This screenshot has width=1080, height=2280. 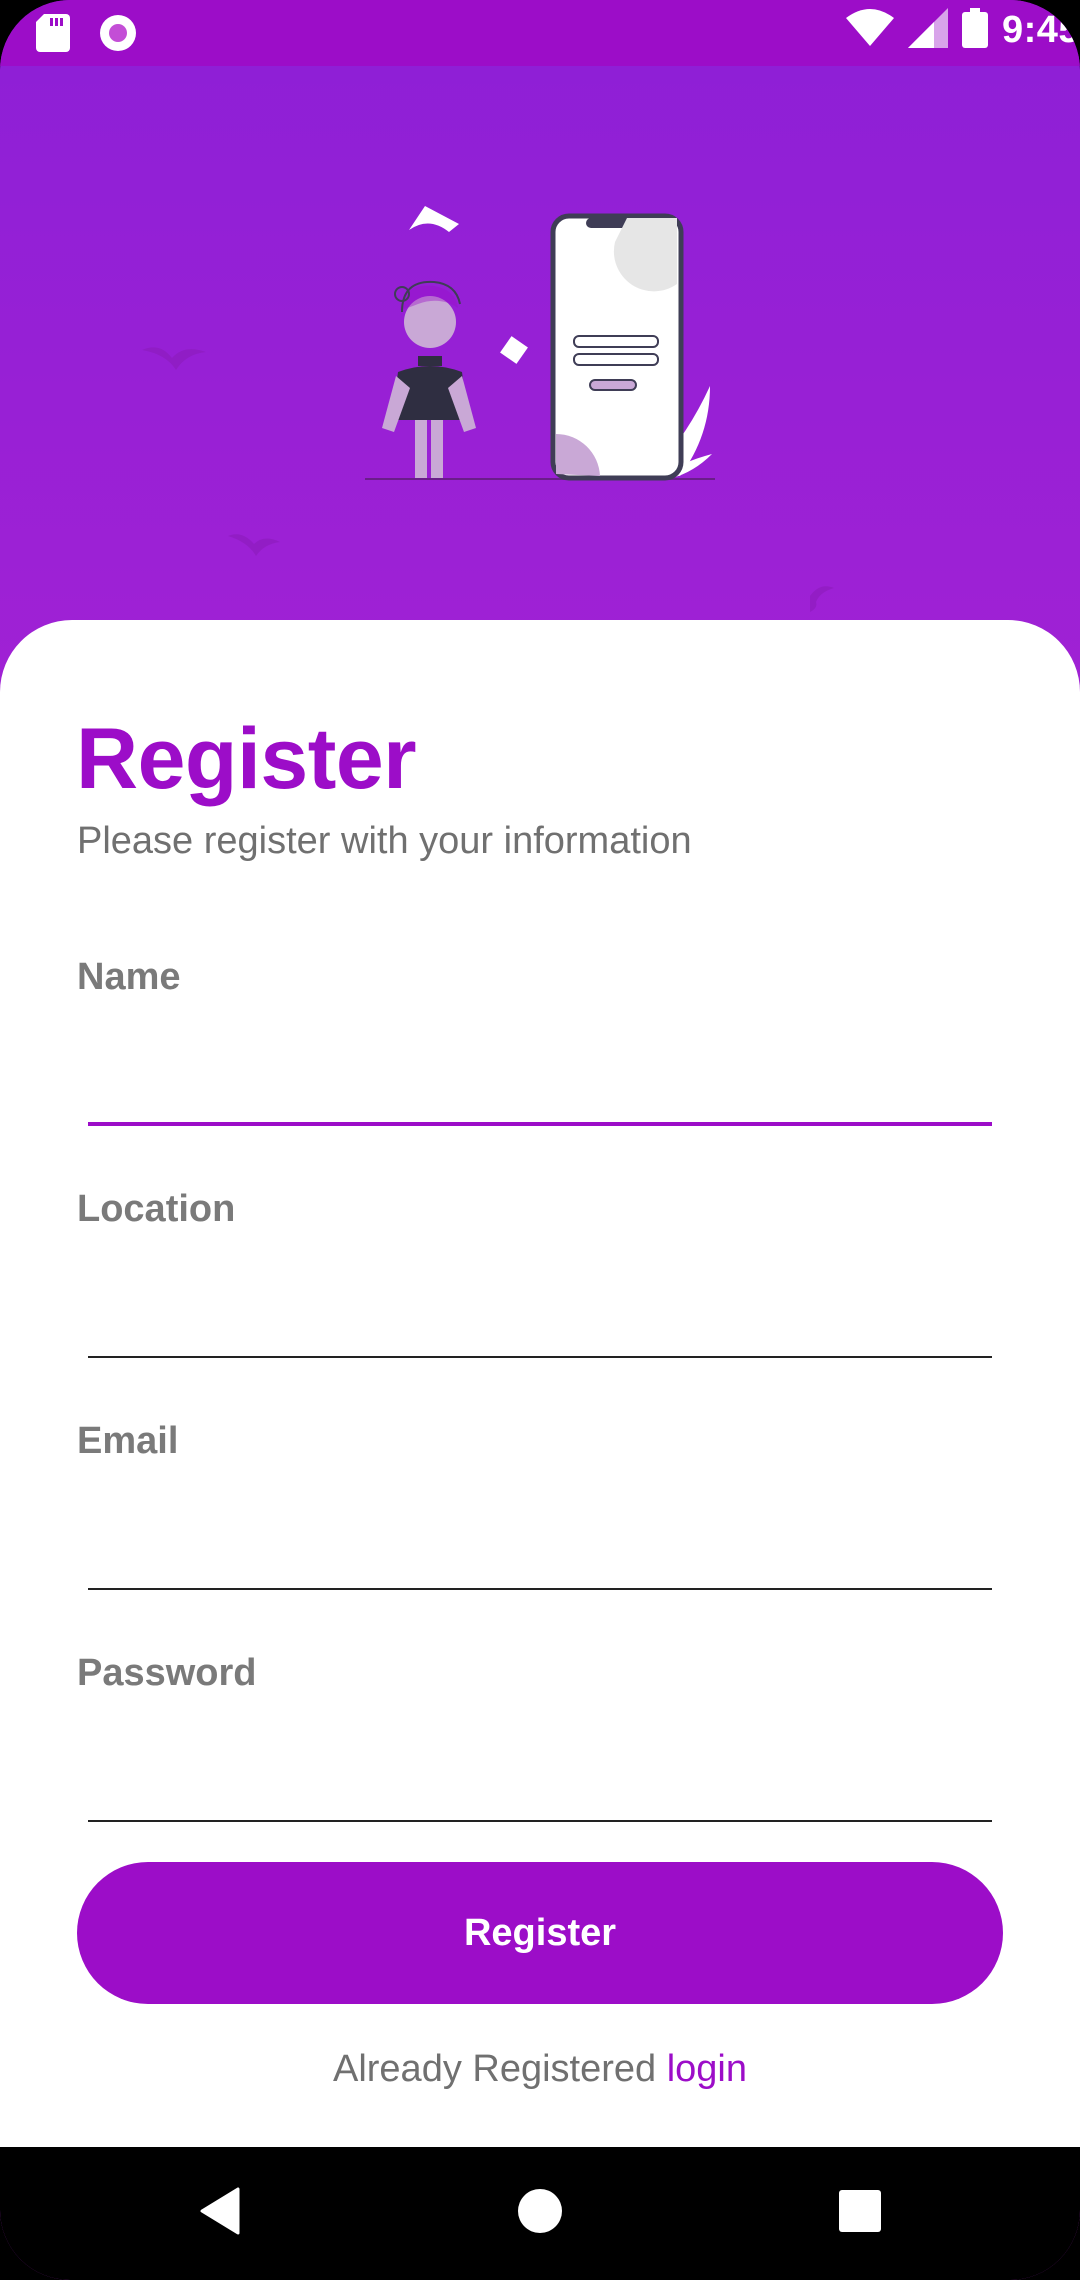 I want to click on password-label: Password, so click(x=167, y=1673).